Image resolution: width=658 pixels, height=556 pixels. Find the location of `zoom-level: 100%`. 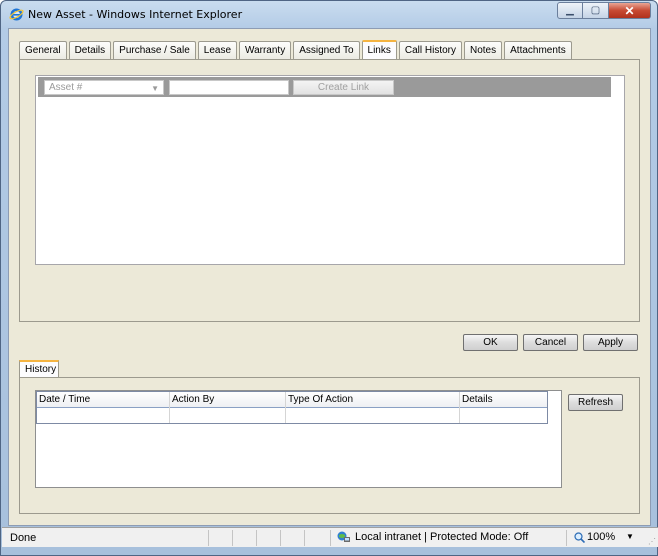

zoom-level: 100% is located at coordinates (601, 537).